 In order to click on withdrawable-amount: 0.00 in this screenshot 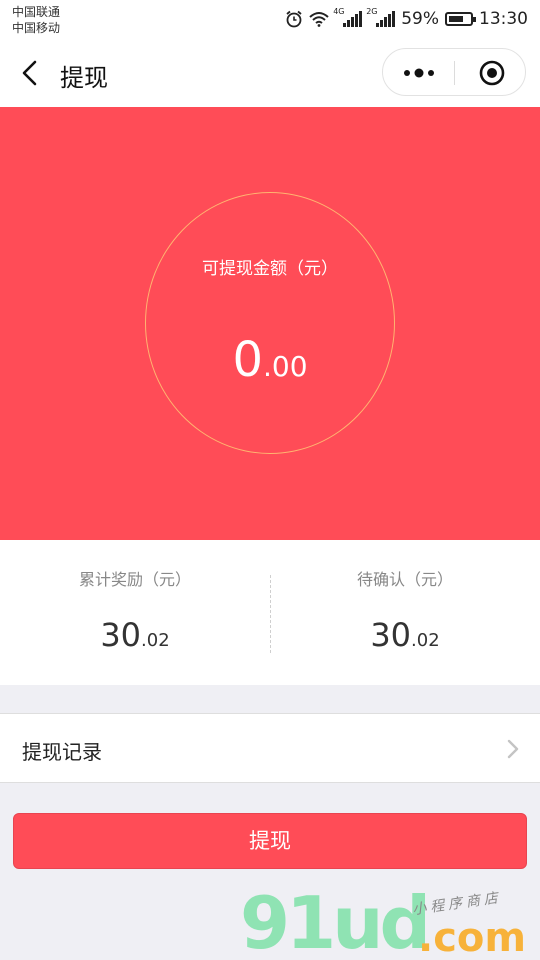, I will do `click(270, 360)`.